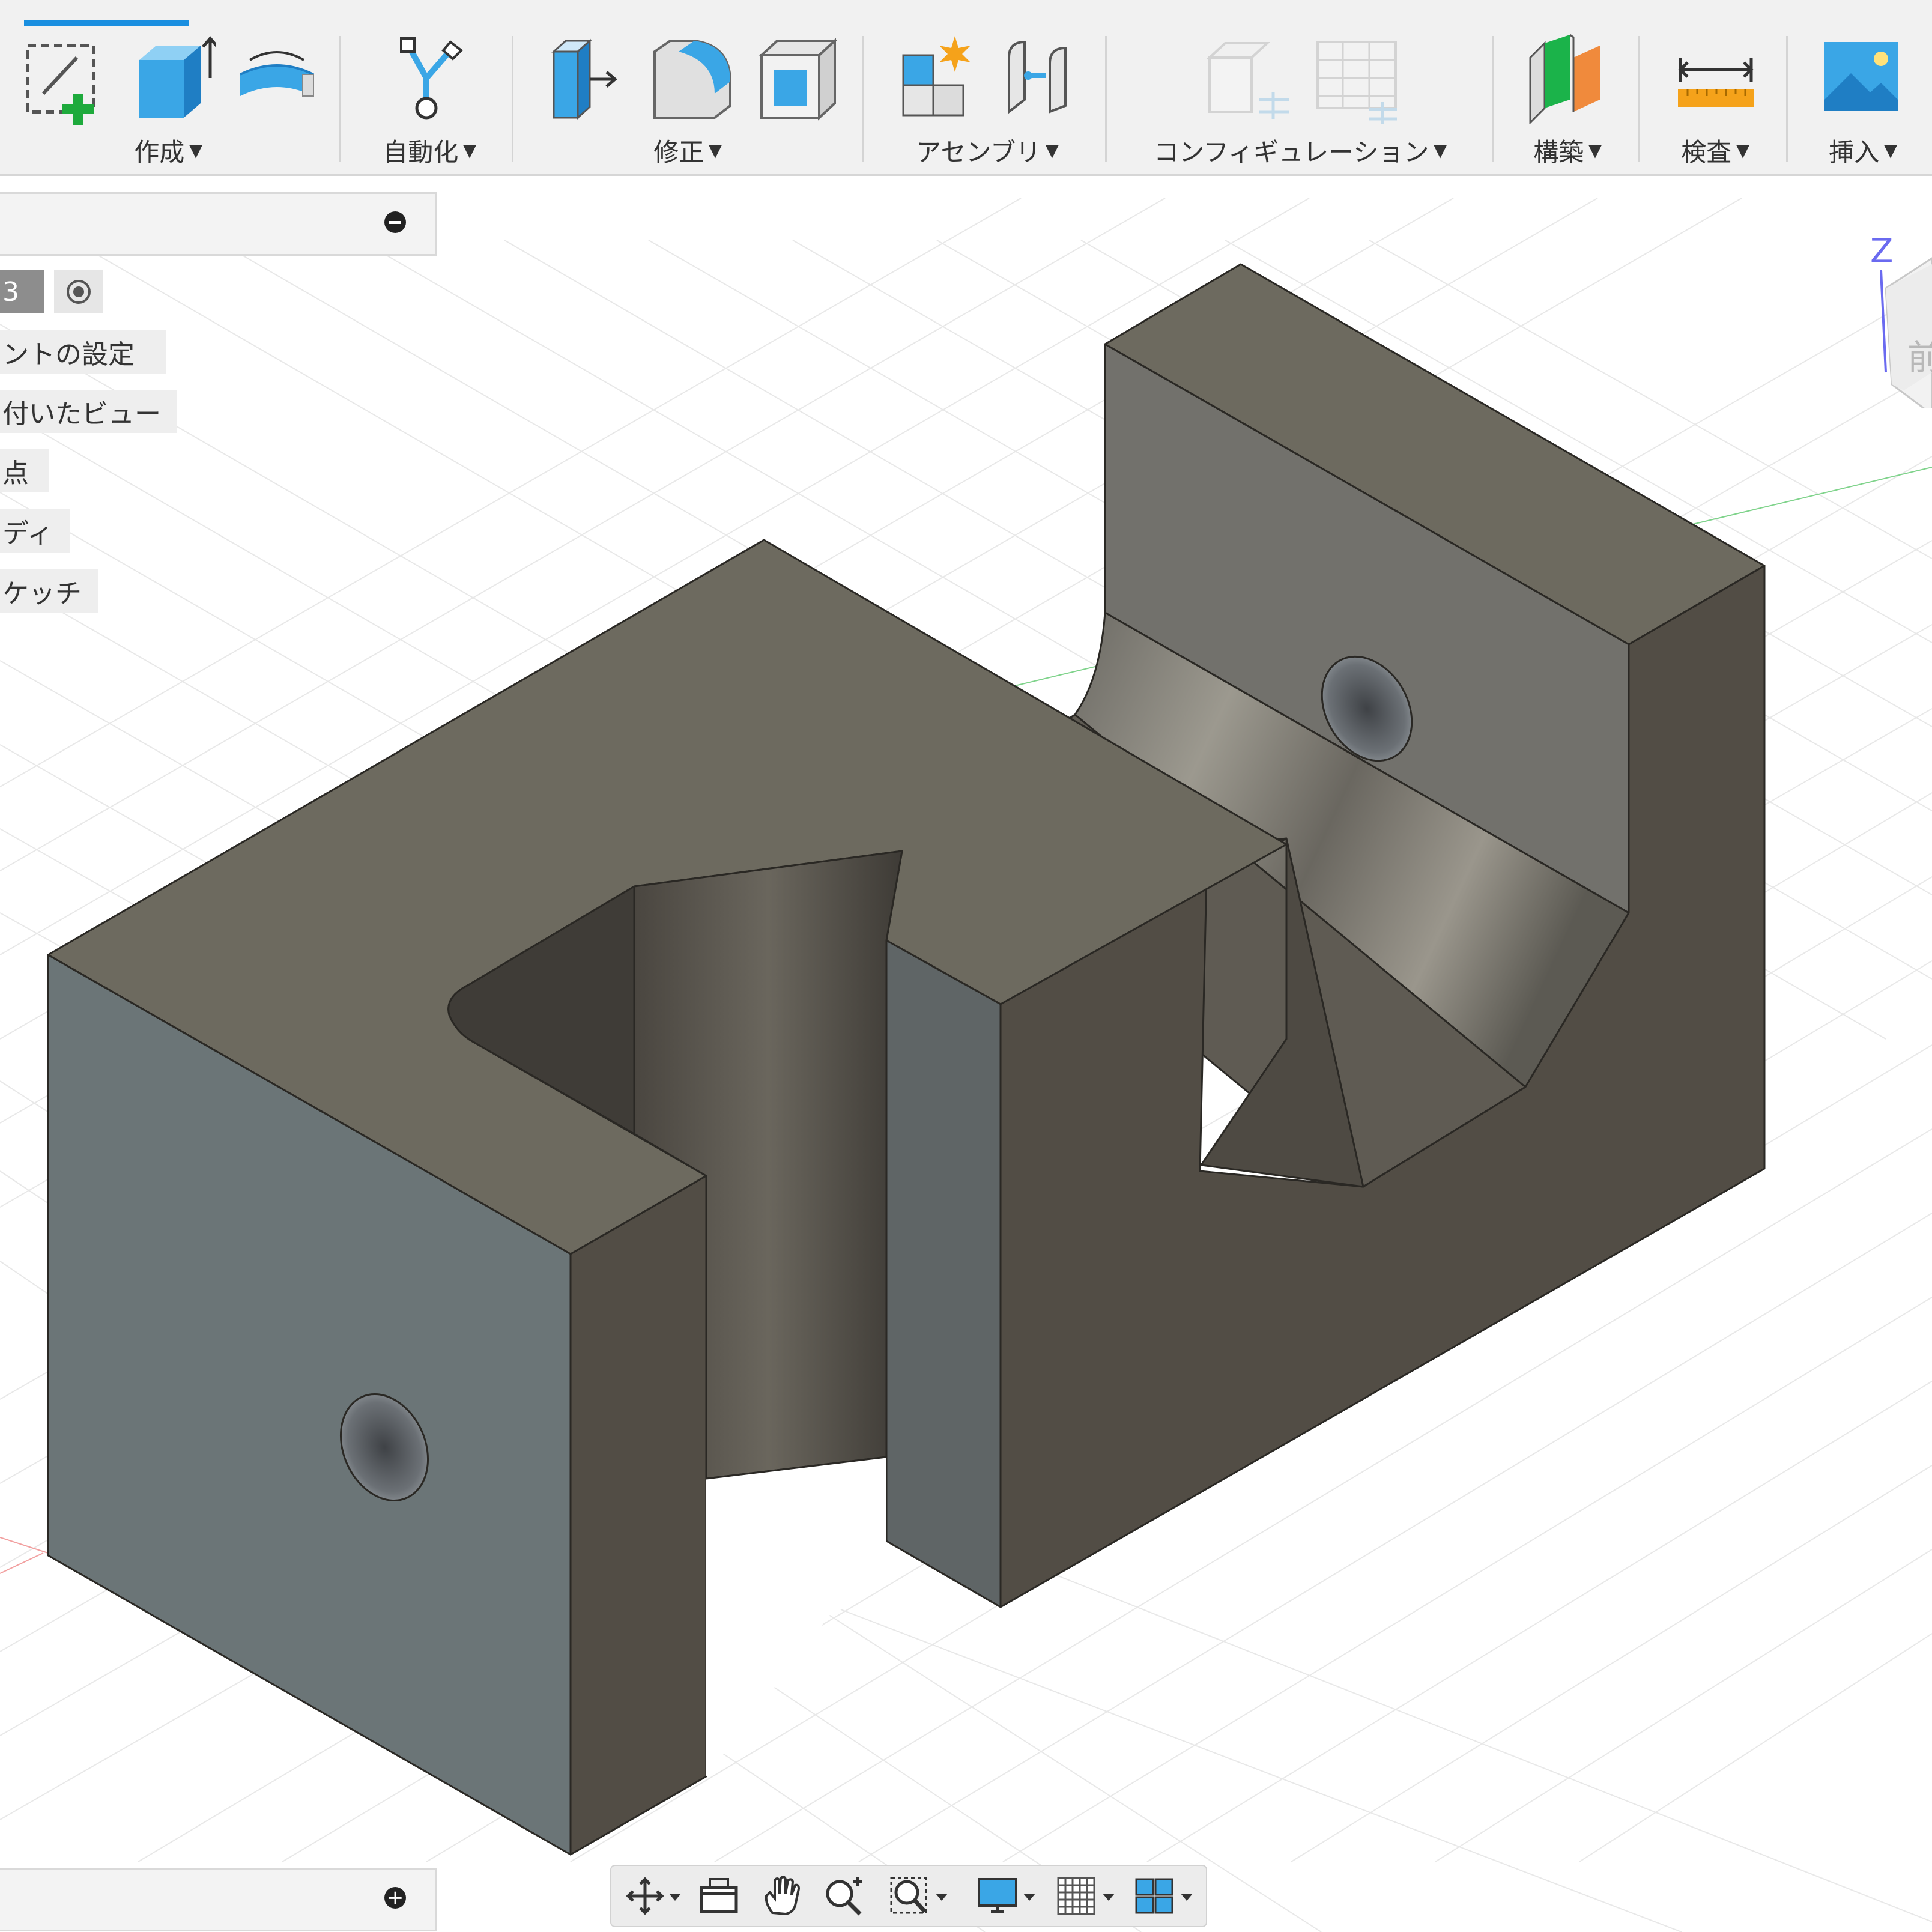 This screenshot has width=1932, height=1932. What do you see at coordinates (171, 81) in the screenshot?
I see `extrude-icon` at bounding box center [171, 81].